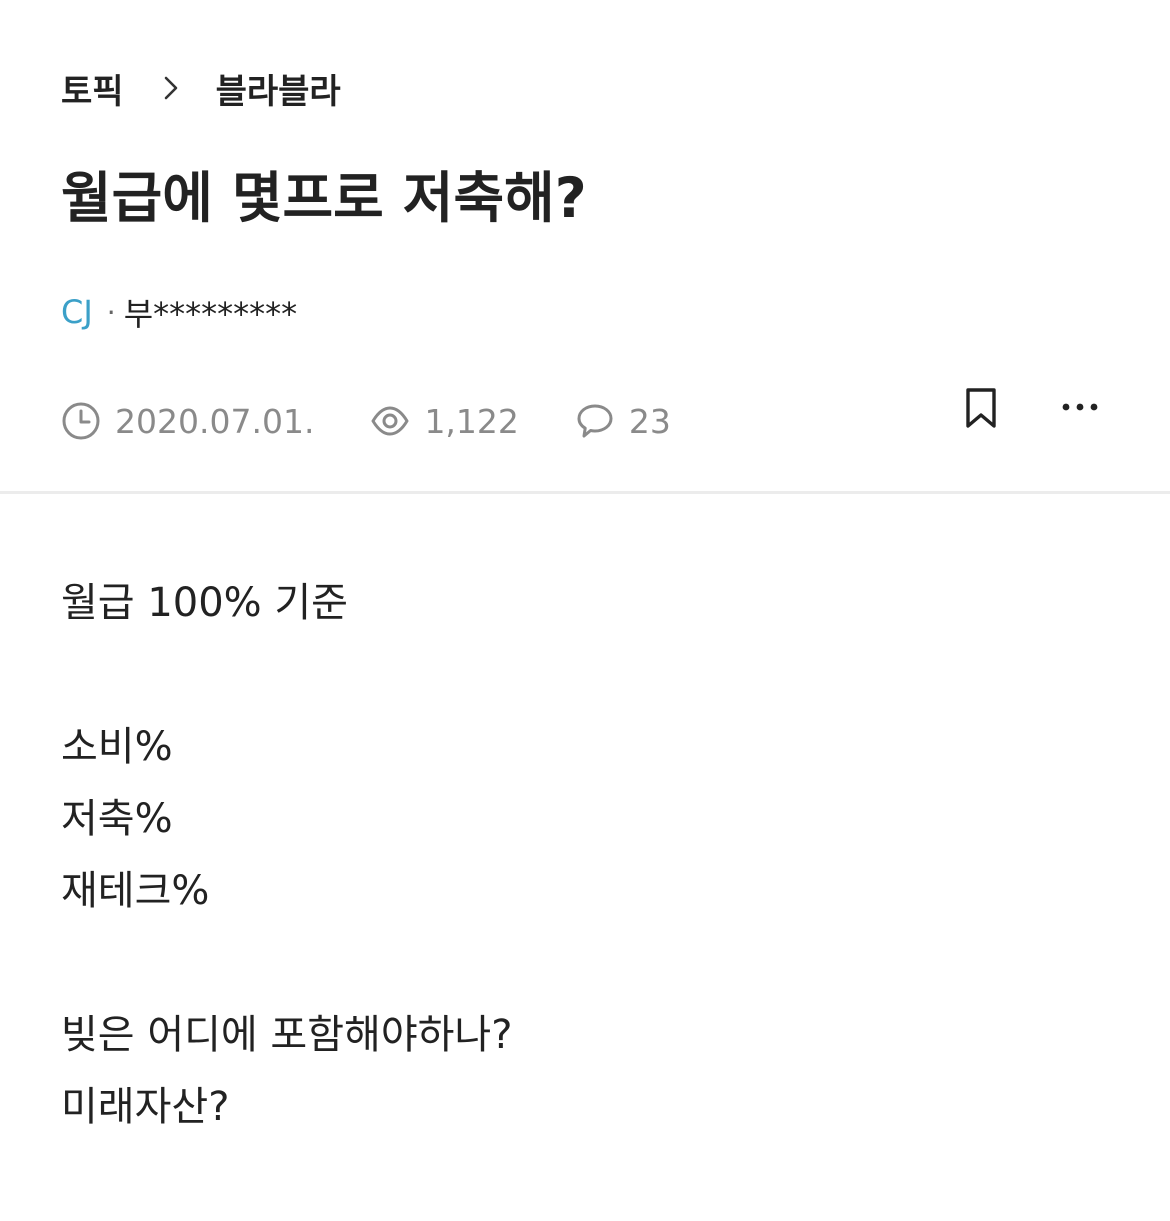 The image size is (1170, 1221). Describe the element at coordinates (210, 314) in the screenshot. I see `author-nickname: 부*********` at that location.